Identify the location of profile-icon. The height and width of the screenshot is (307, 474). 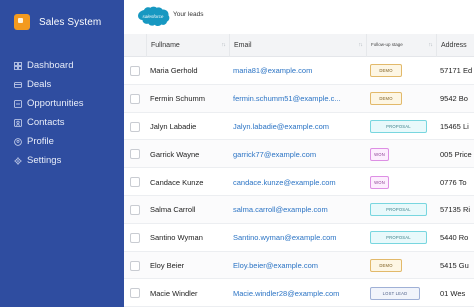
(18, 141).